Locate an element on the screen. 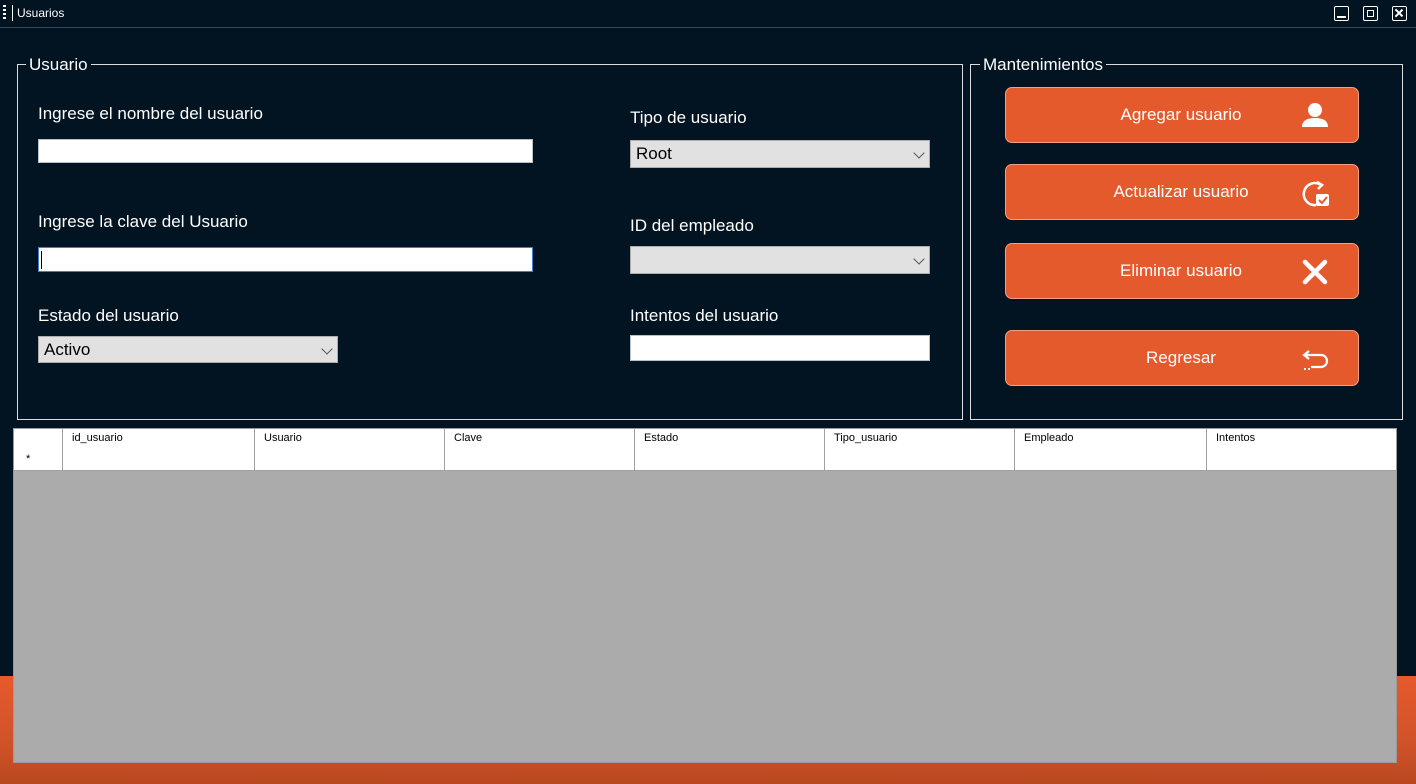  title-bar: Usuarios is located at coordinates (708, 14).